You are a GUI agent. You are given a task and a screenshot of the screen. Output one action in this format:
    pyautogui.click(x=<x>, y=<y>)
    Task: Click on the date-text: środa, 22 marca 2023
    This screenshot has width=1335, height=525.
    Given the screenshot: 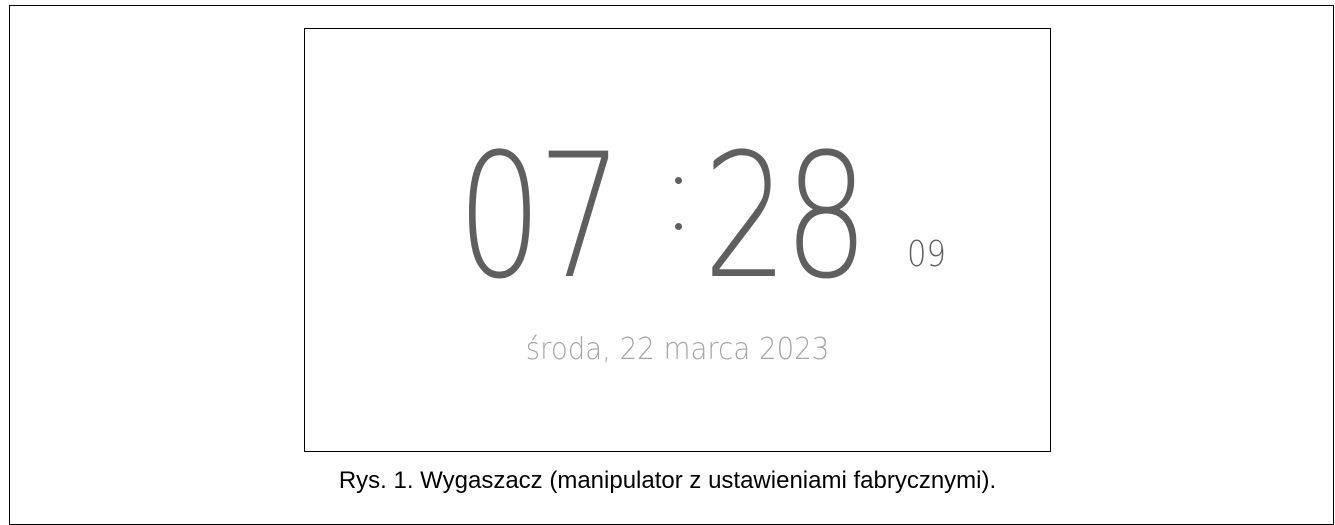 What is the action you would take?
    pyautogui.click(x=677, y=349)
    